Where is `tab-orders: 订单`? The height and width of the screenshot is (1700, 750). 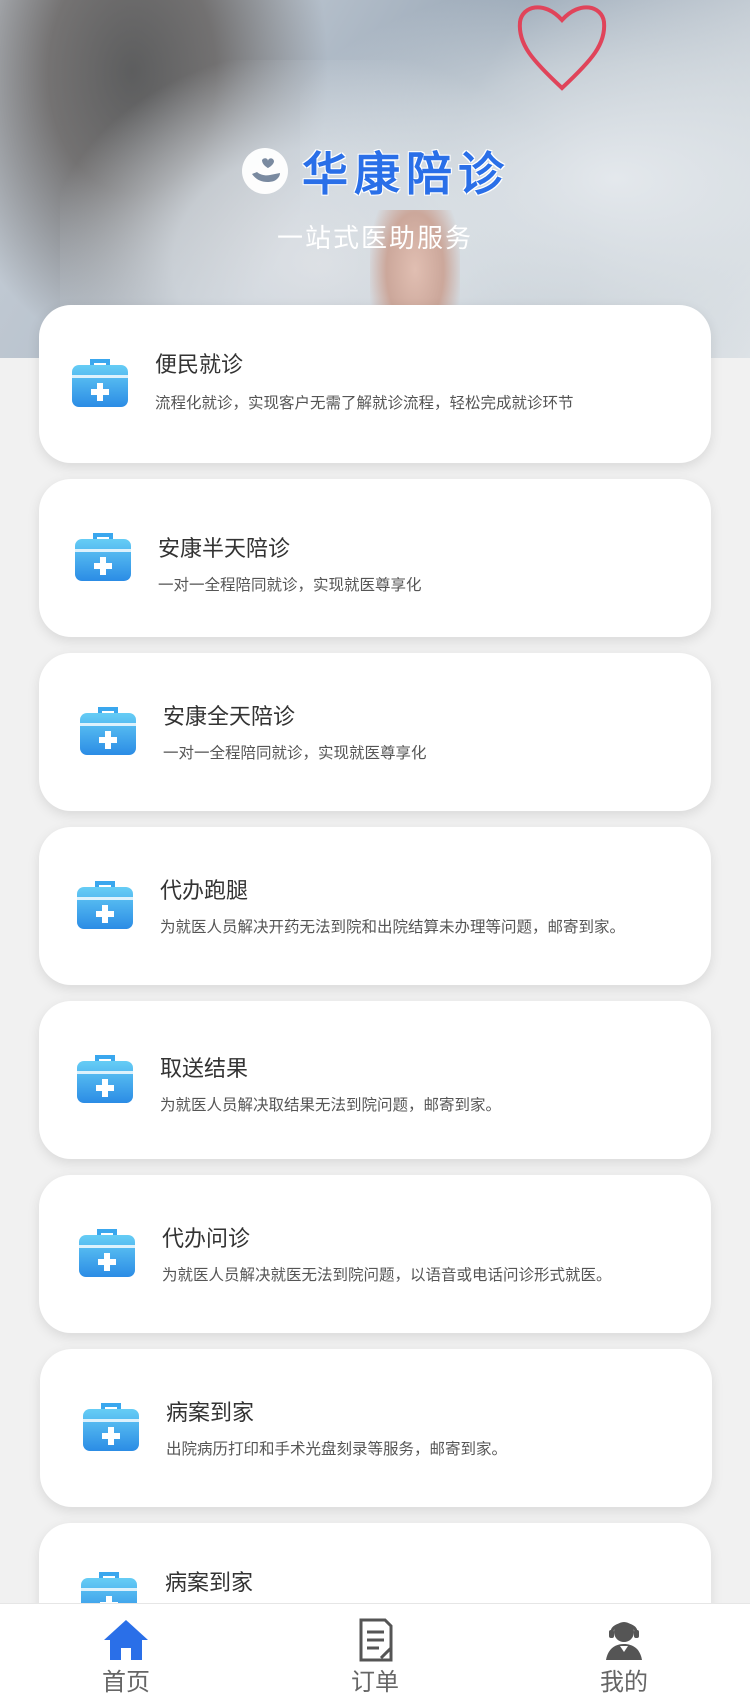 tab-orders: 订单 is located at coordinates (375, 1652).